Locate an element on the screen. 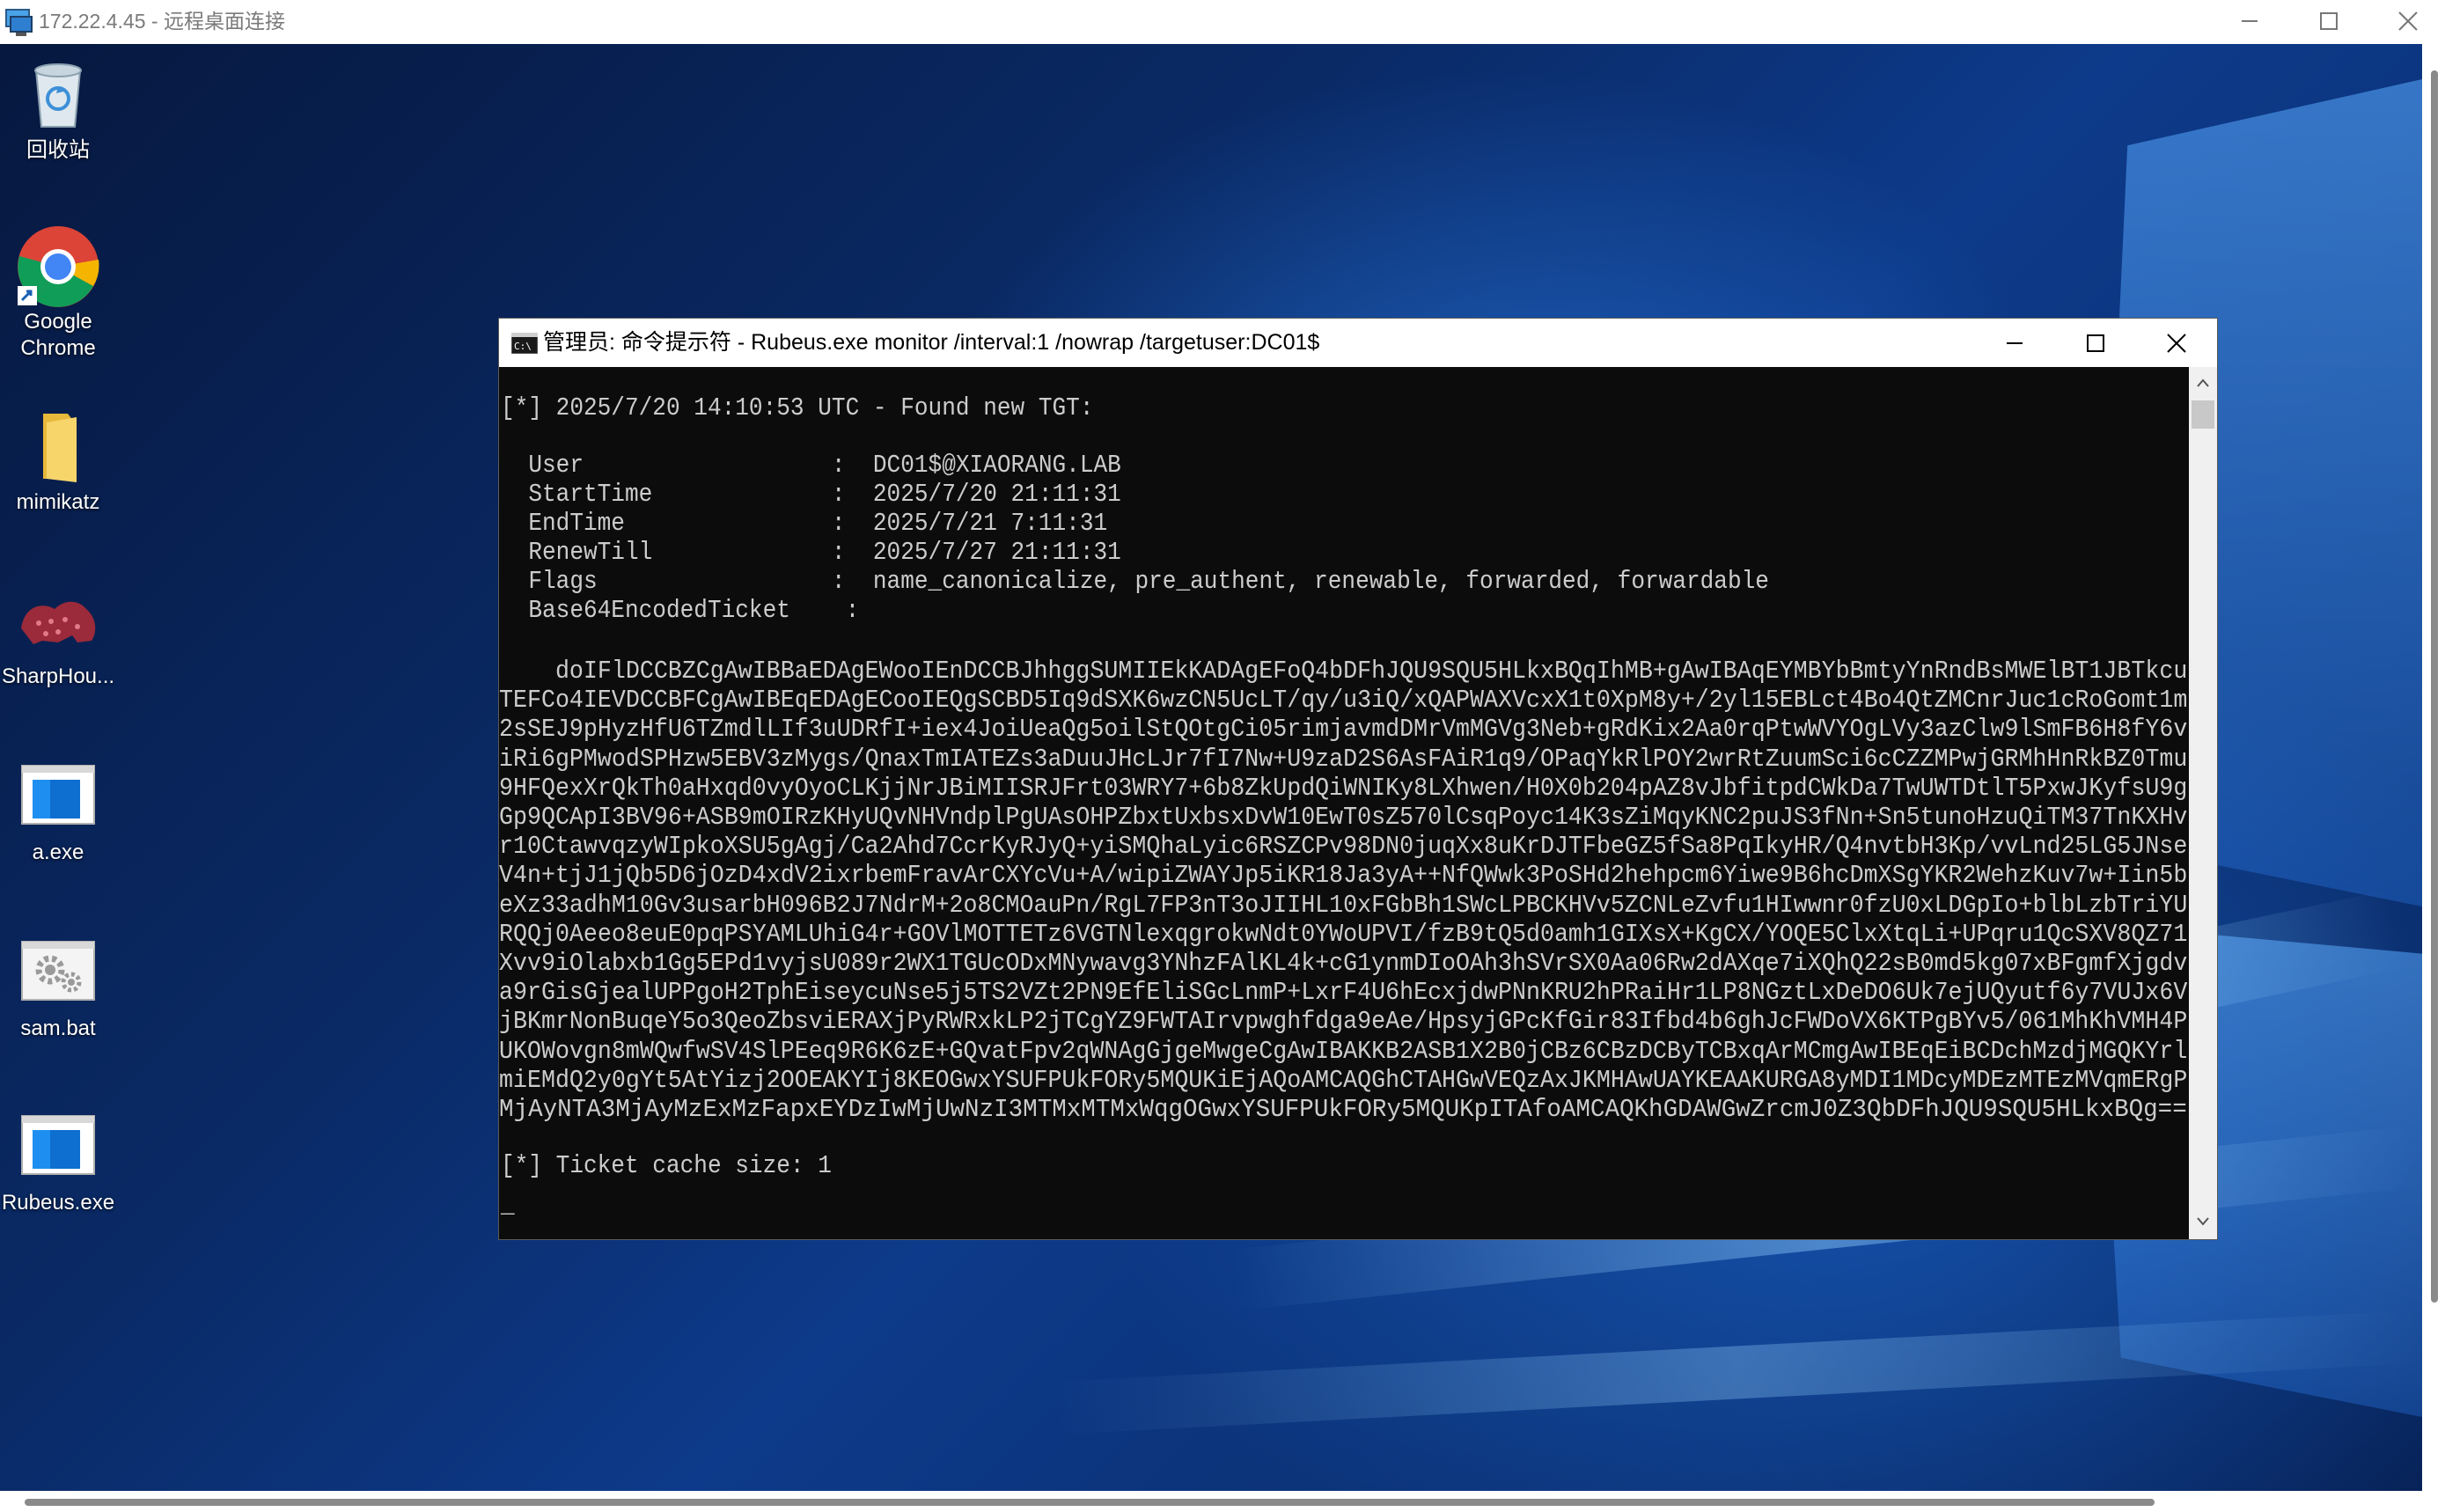 Image resolution: width=2445 pixels, height=1512 pixels. console-line-user: User : DC01$@XIAORANG.LAB is located at coordinates (811, 466).